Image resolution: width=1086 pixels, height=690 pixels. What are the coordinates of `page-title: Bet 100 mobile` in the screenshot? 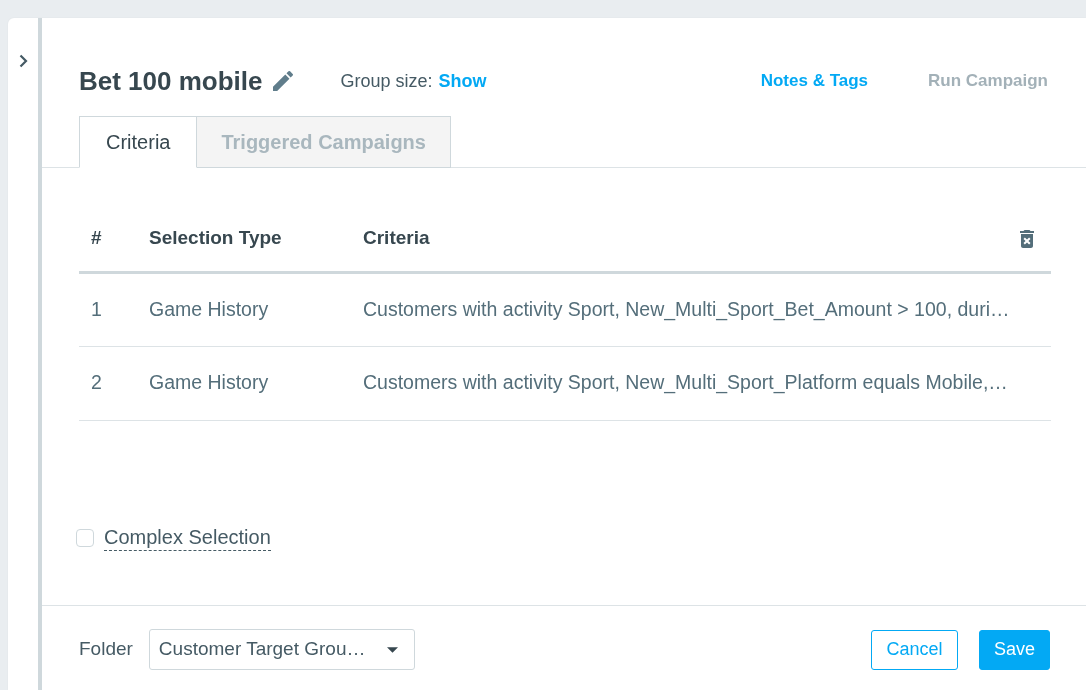 It's located at (171, 81).